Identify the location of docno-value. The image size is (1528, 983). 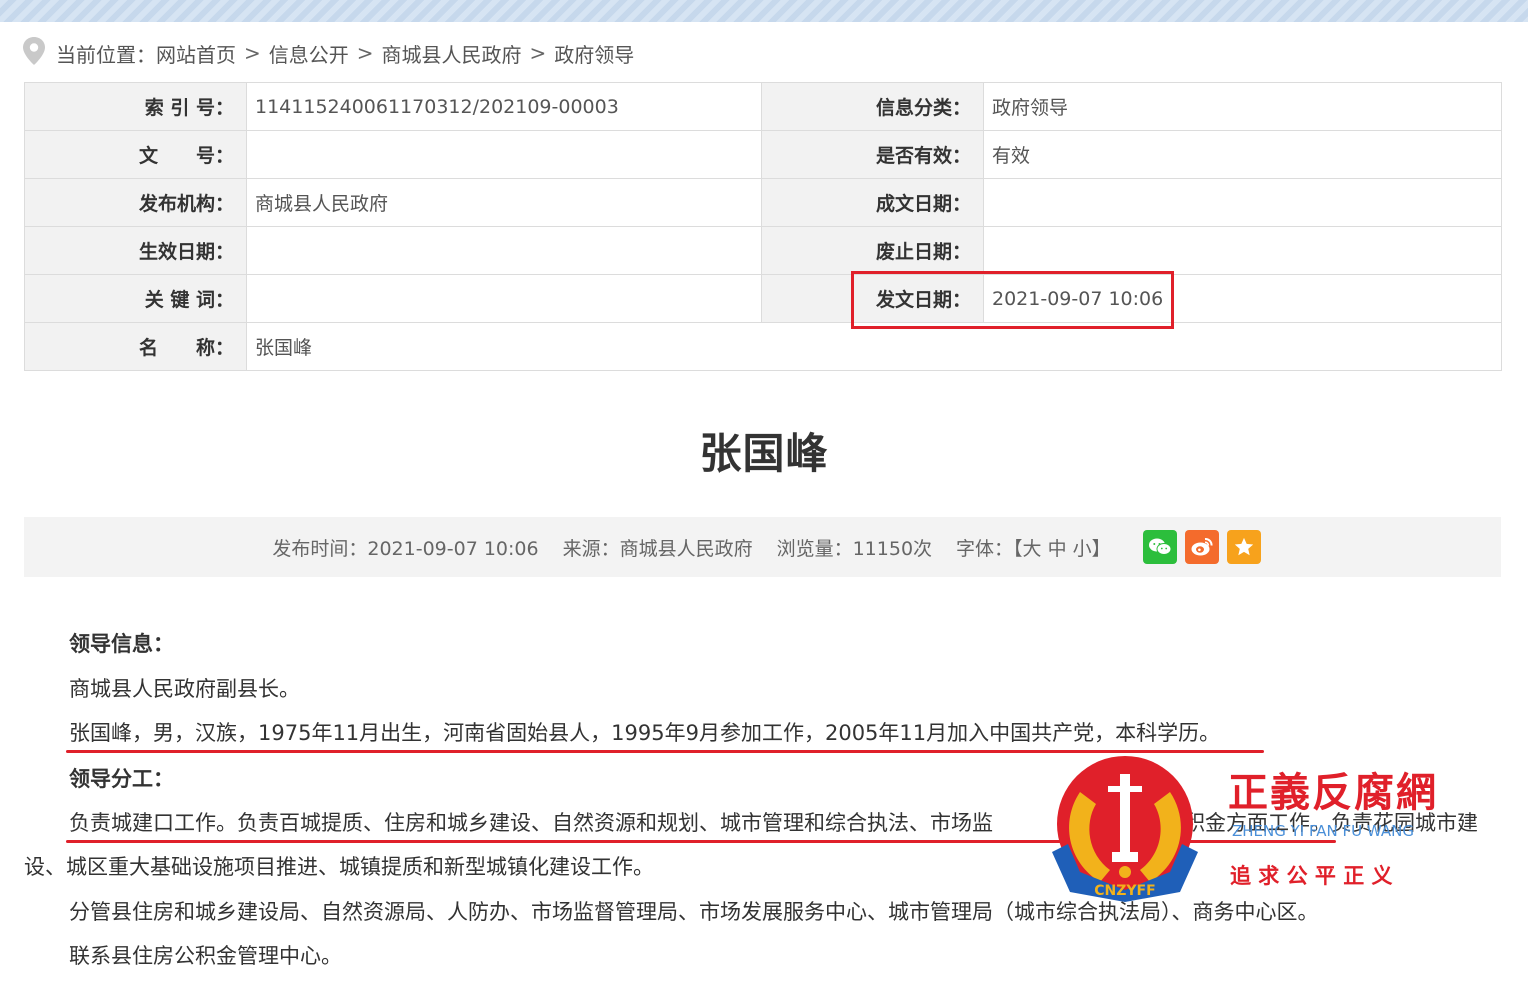
(504, 154).